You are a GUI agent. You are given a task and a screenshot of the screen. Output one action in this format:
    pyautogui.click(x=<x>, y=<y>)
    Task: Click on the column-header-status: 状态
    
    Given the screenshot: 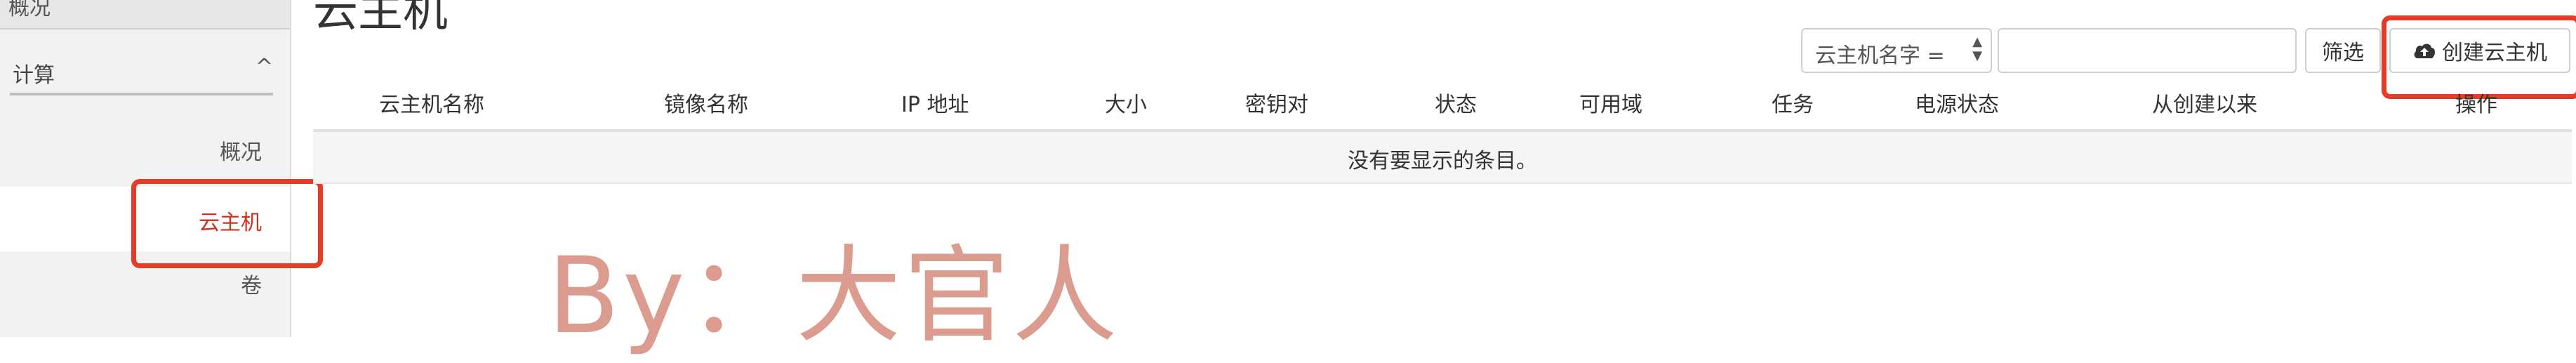 What is the action you would take?
    pyautogui.click(x=1456, y=103)
    